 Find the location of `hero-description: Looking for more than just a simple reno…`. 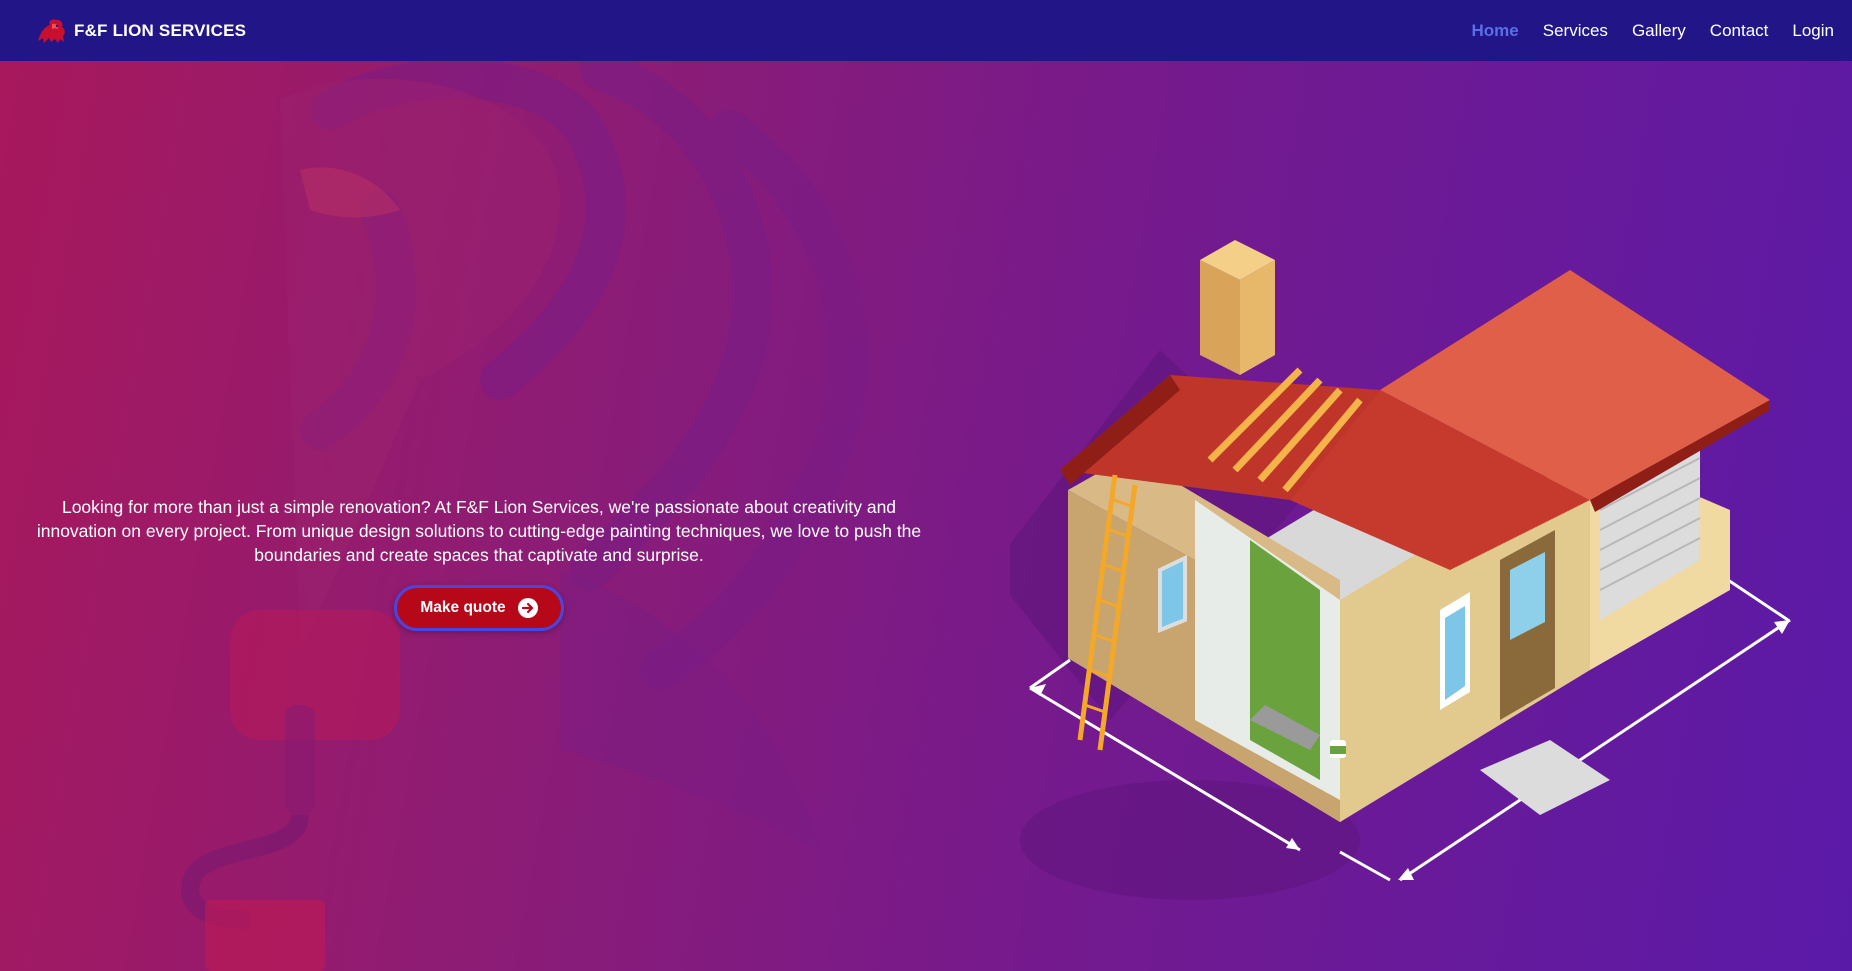

hero-description: Looking for more than just a simple reno… is located at coordinates (479, 531).